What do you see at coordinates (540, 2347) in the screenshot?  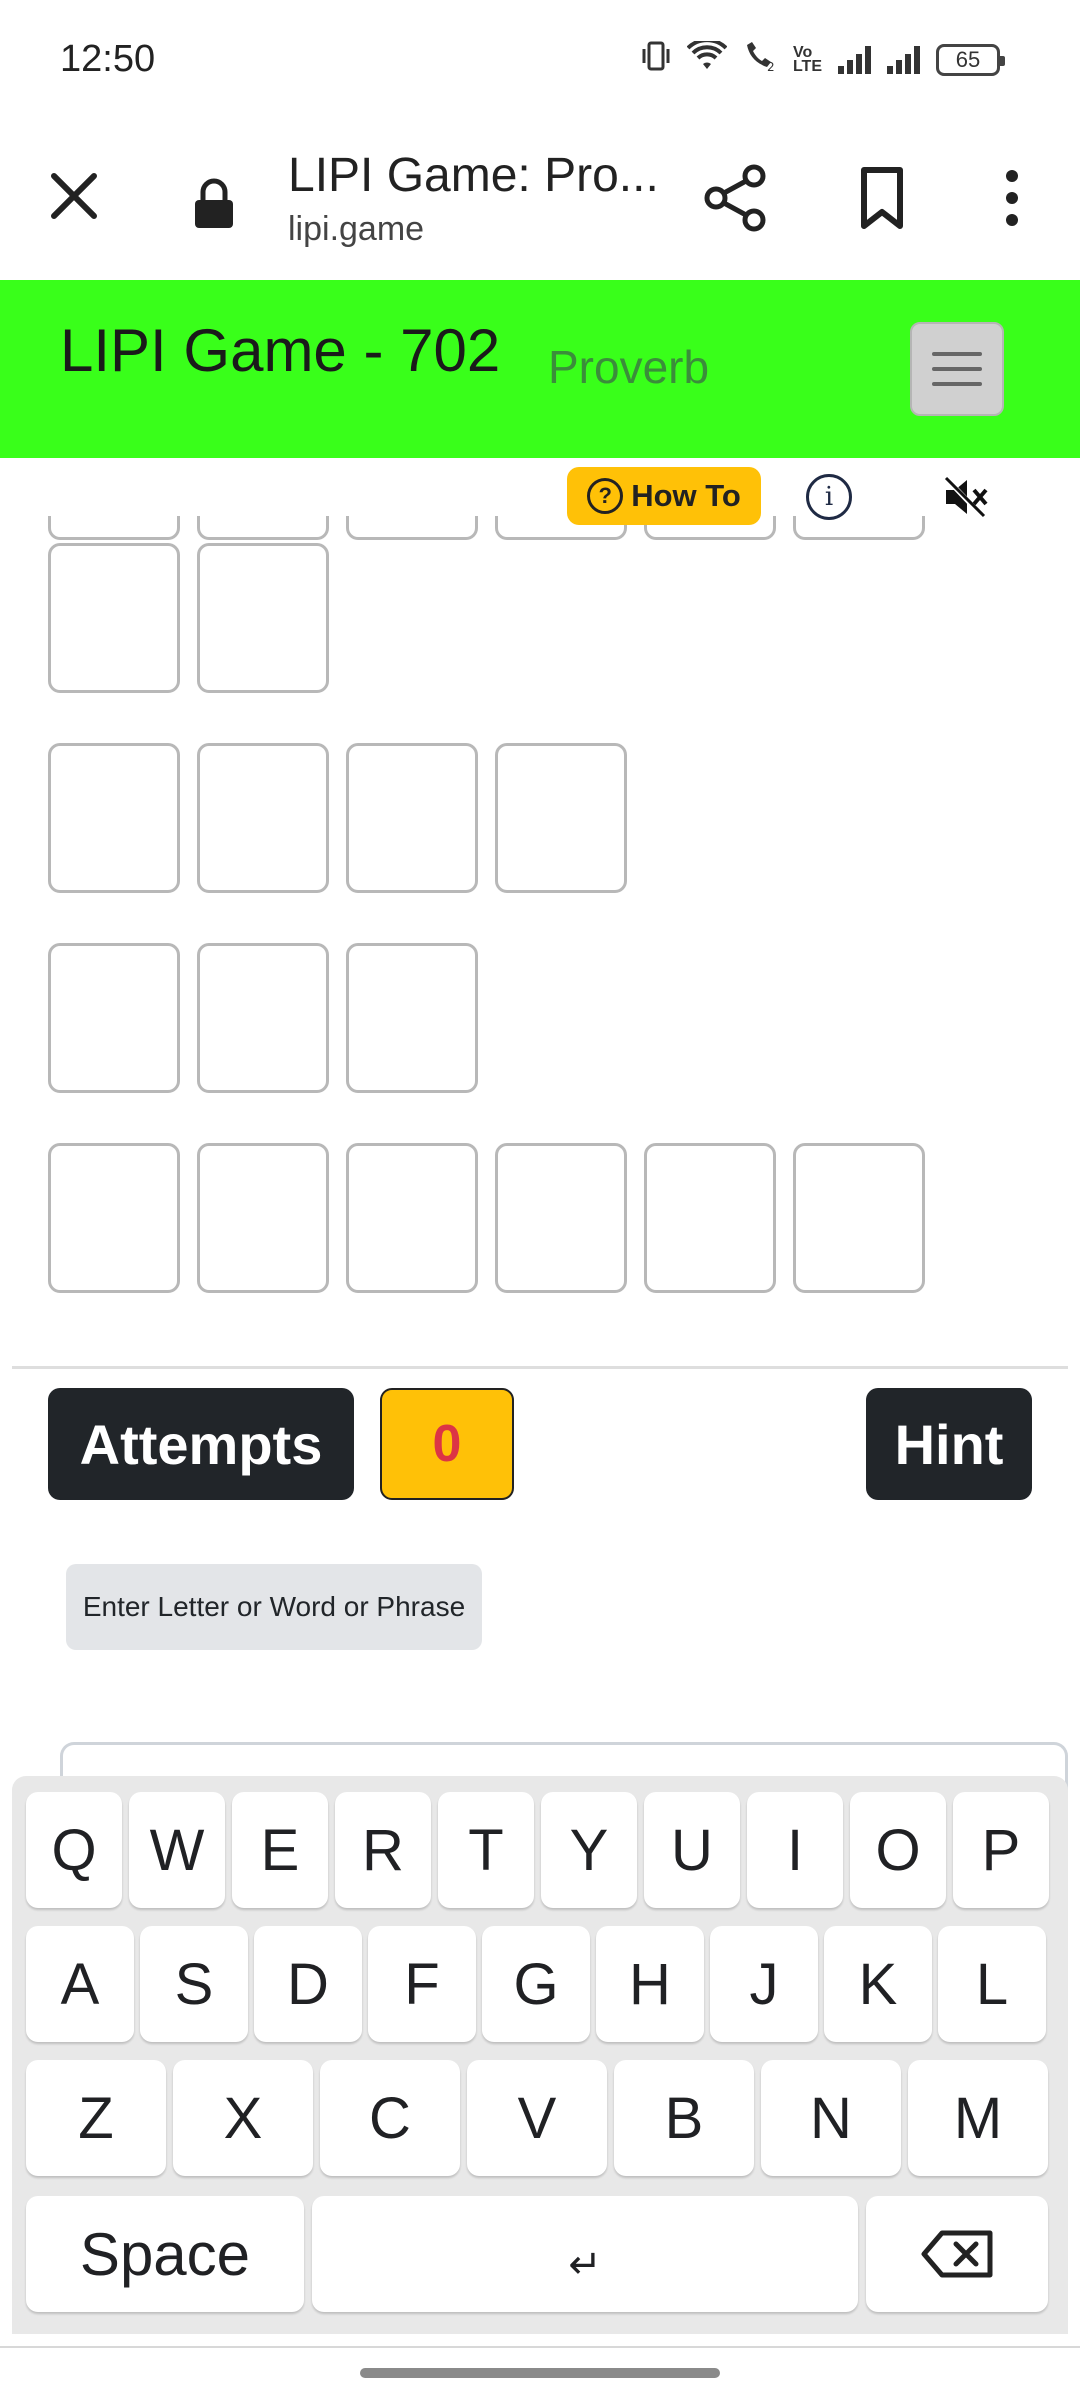 I see `nav-divider` at bounding box center [540, 2347].